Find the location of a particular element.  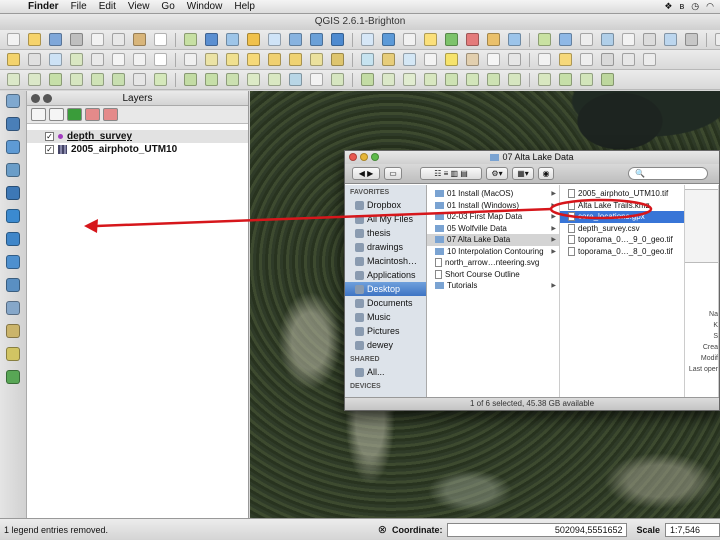

sidebar-item: All My Files is located at coordinates (385, 219).